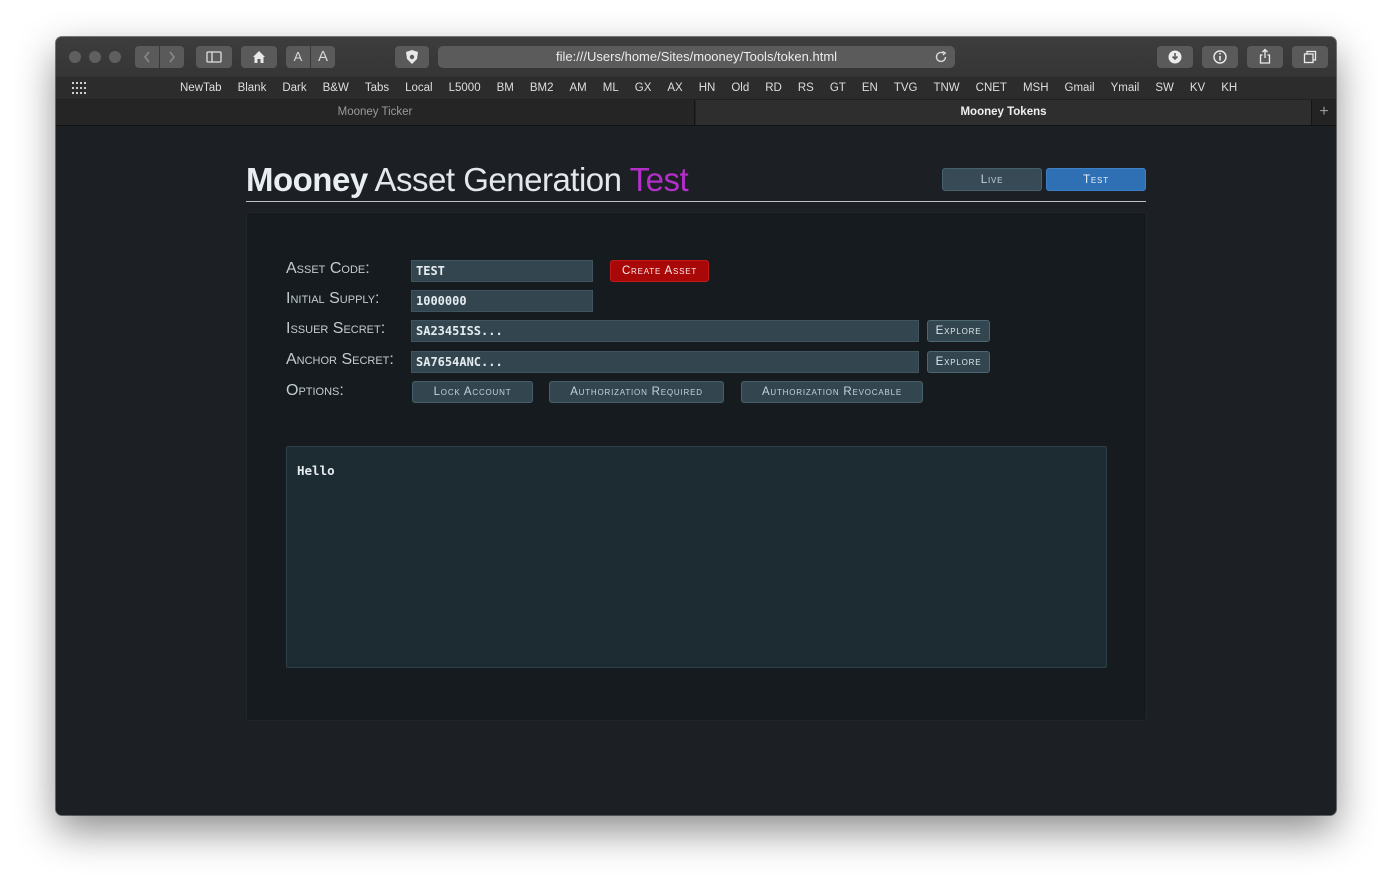  I want to click on home-button, so click(259, 57).